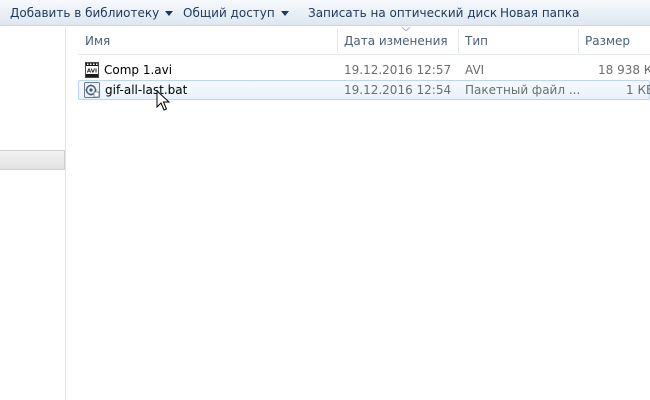  I want to click on navigation-pane, so click(33, 213).